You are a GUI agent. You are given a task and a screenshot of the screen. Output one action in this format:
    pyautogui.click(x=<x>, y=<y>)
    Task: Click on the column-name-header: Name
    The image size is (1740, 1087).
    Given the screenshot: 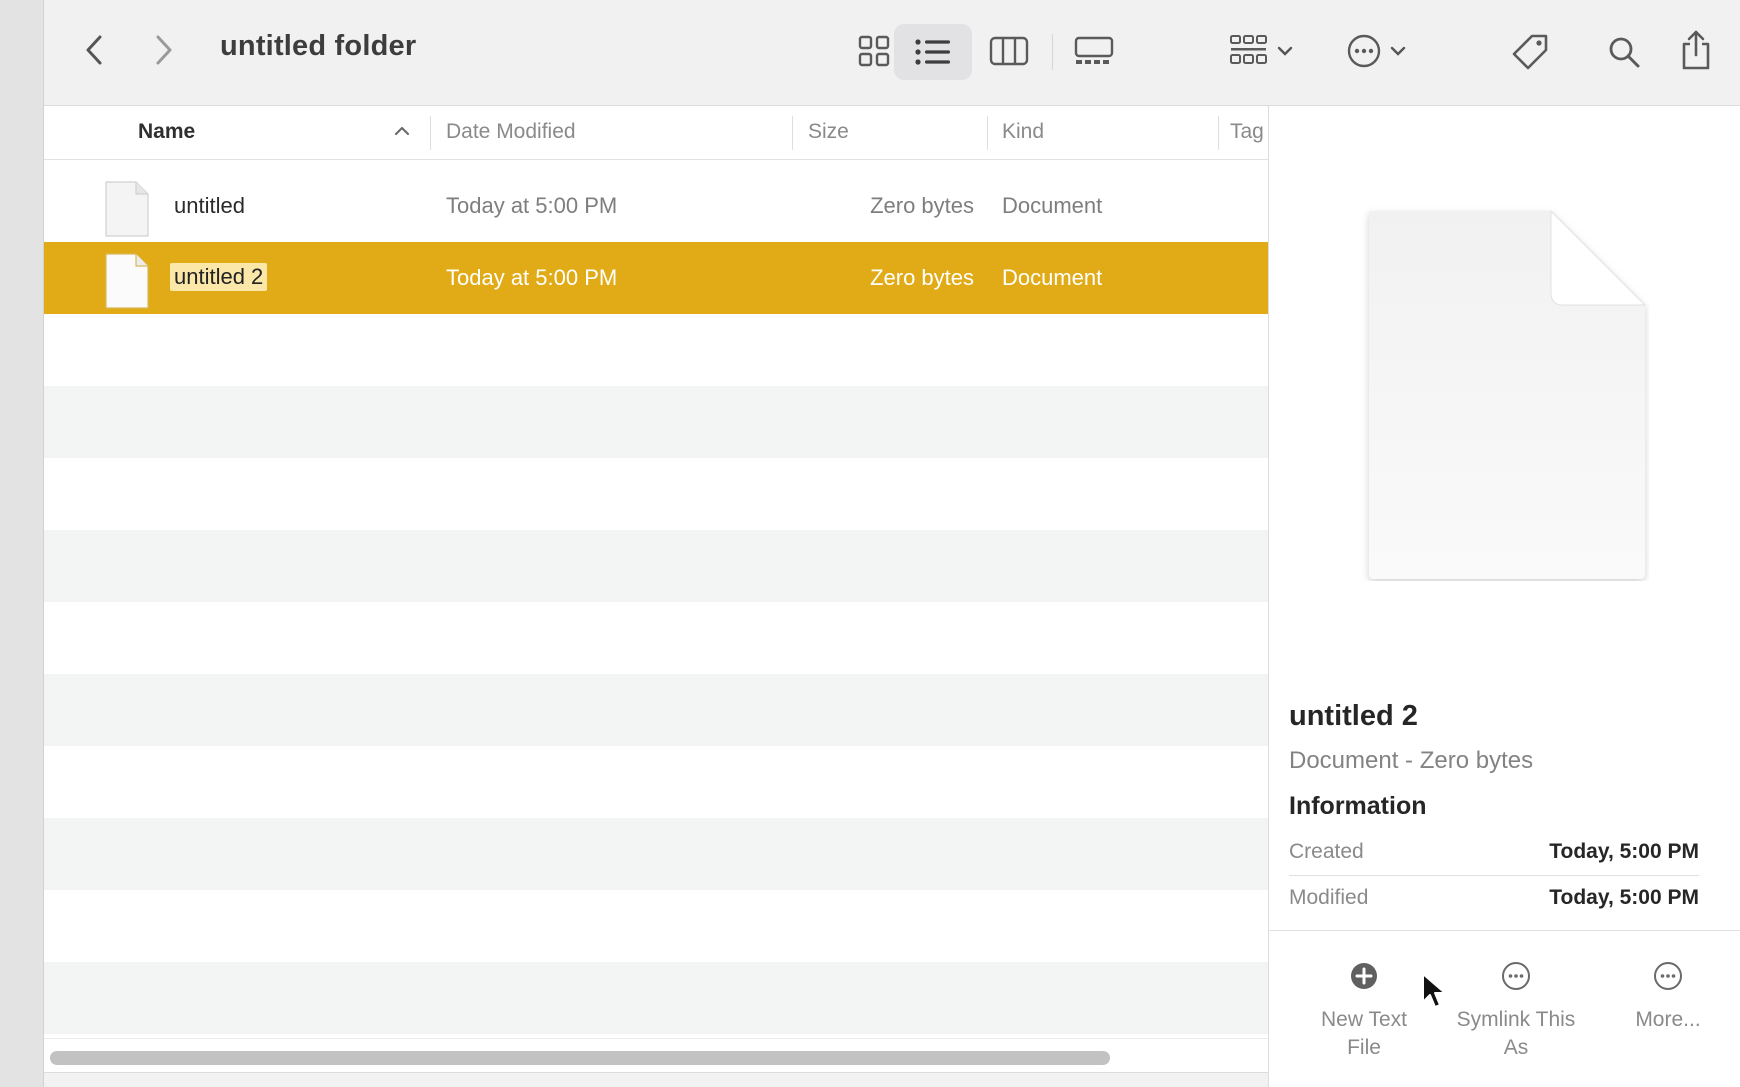 What is the action you would take?
    pyautogui.click(x=166, y=132)
    